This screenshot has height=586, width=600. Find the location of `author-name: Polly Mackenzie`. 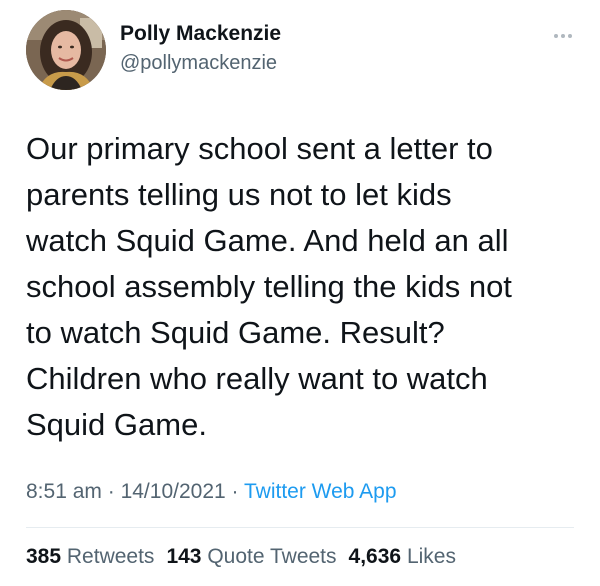

author-name: Polly Mackenzie is located at coordinates (200, 34).